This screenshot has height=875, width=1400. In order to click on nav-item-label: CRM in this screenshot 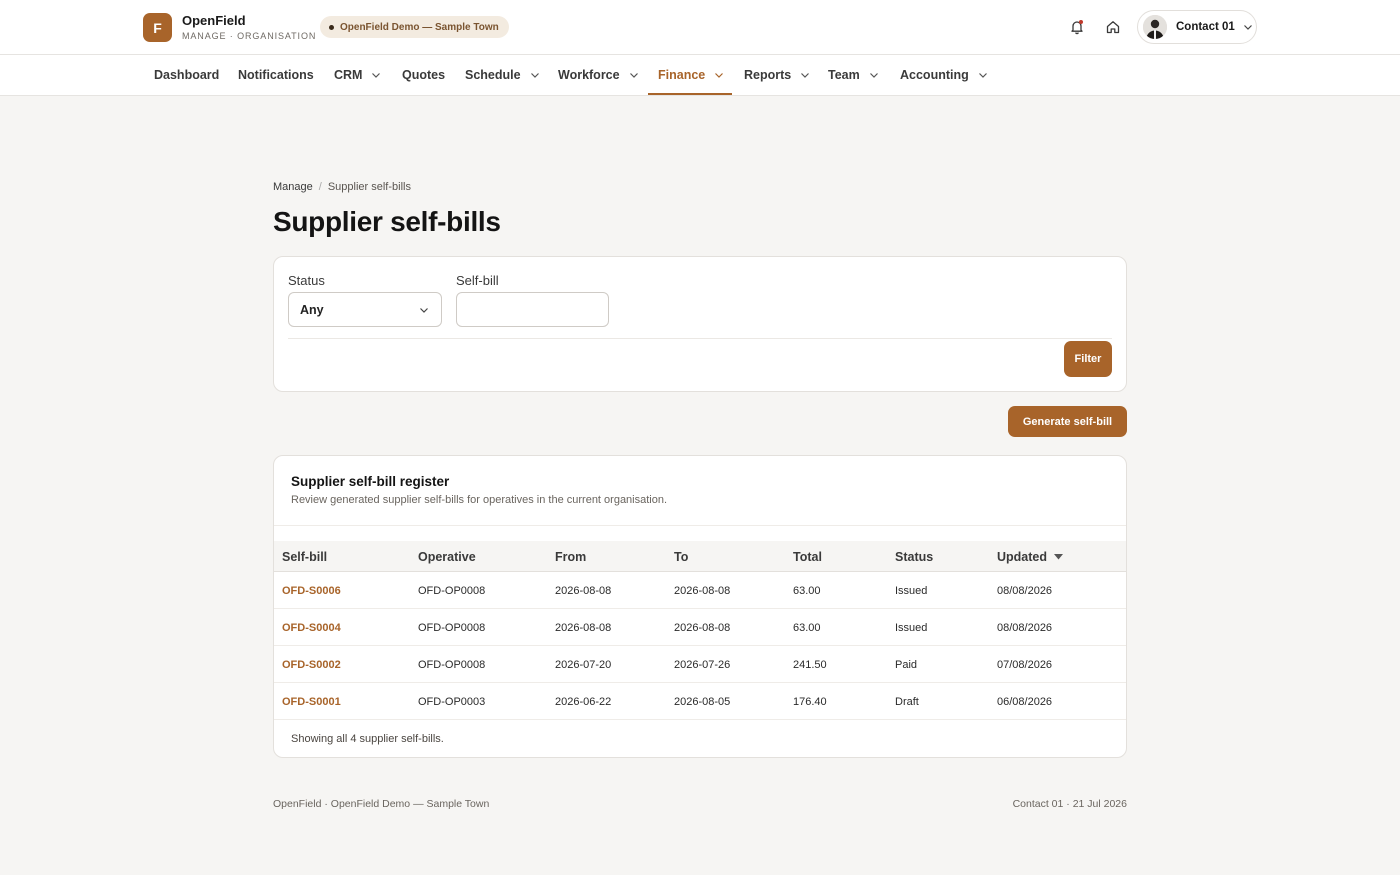, I will do `click(348, 75)`.